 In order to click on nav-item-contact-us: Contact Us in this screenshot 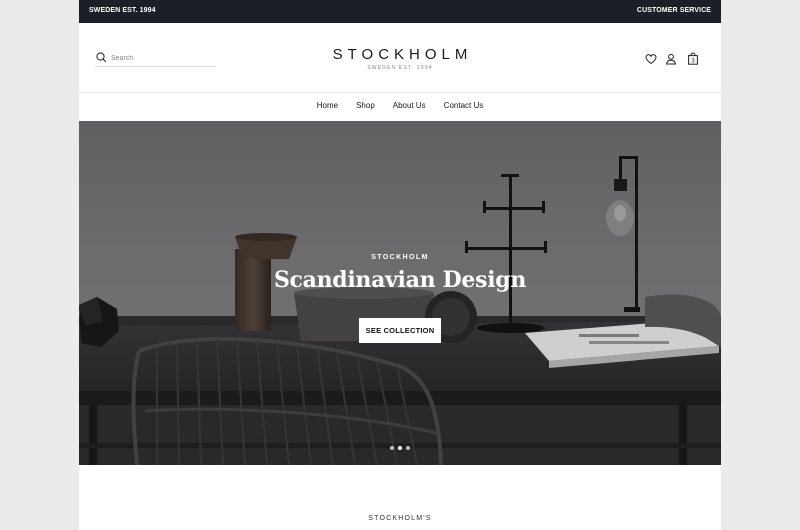, I will do `click(464, 106)`.